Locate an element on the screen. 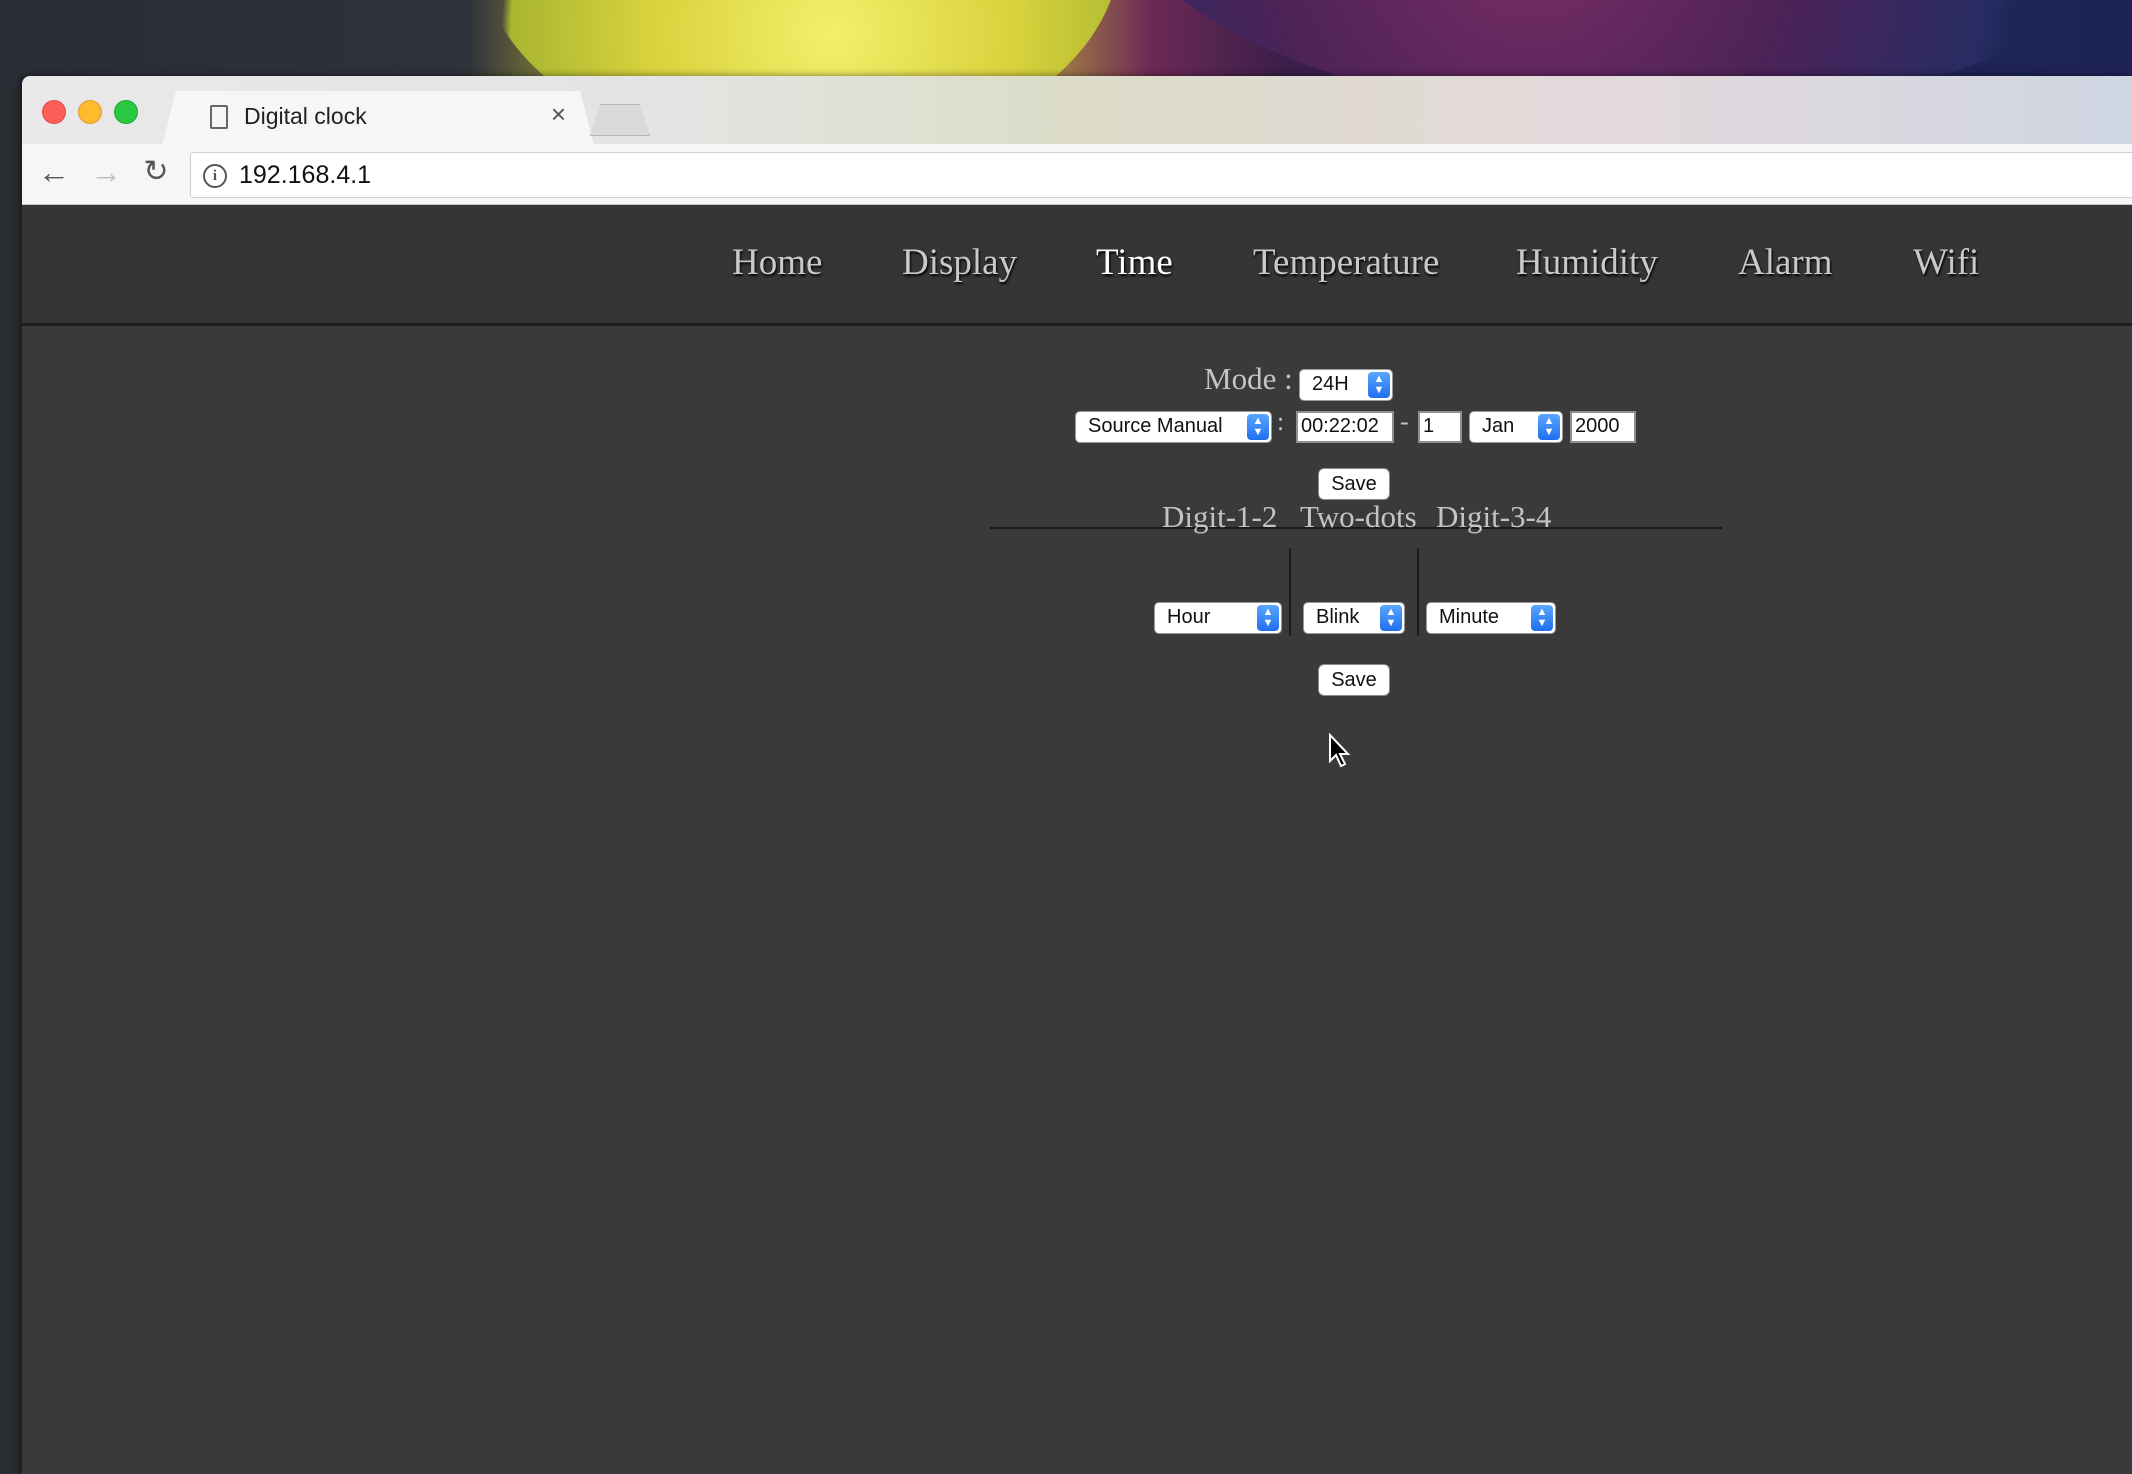 The image size is (2132, 1474). two-dots-select-value: Blink is located at coordinates (1338, 617).